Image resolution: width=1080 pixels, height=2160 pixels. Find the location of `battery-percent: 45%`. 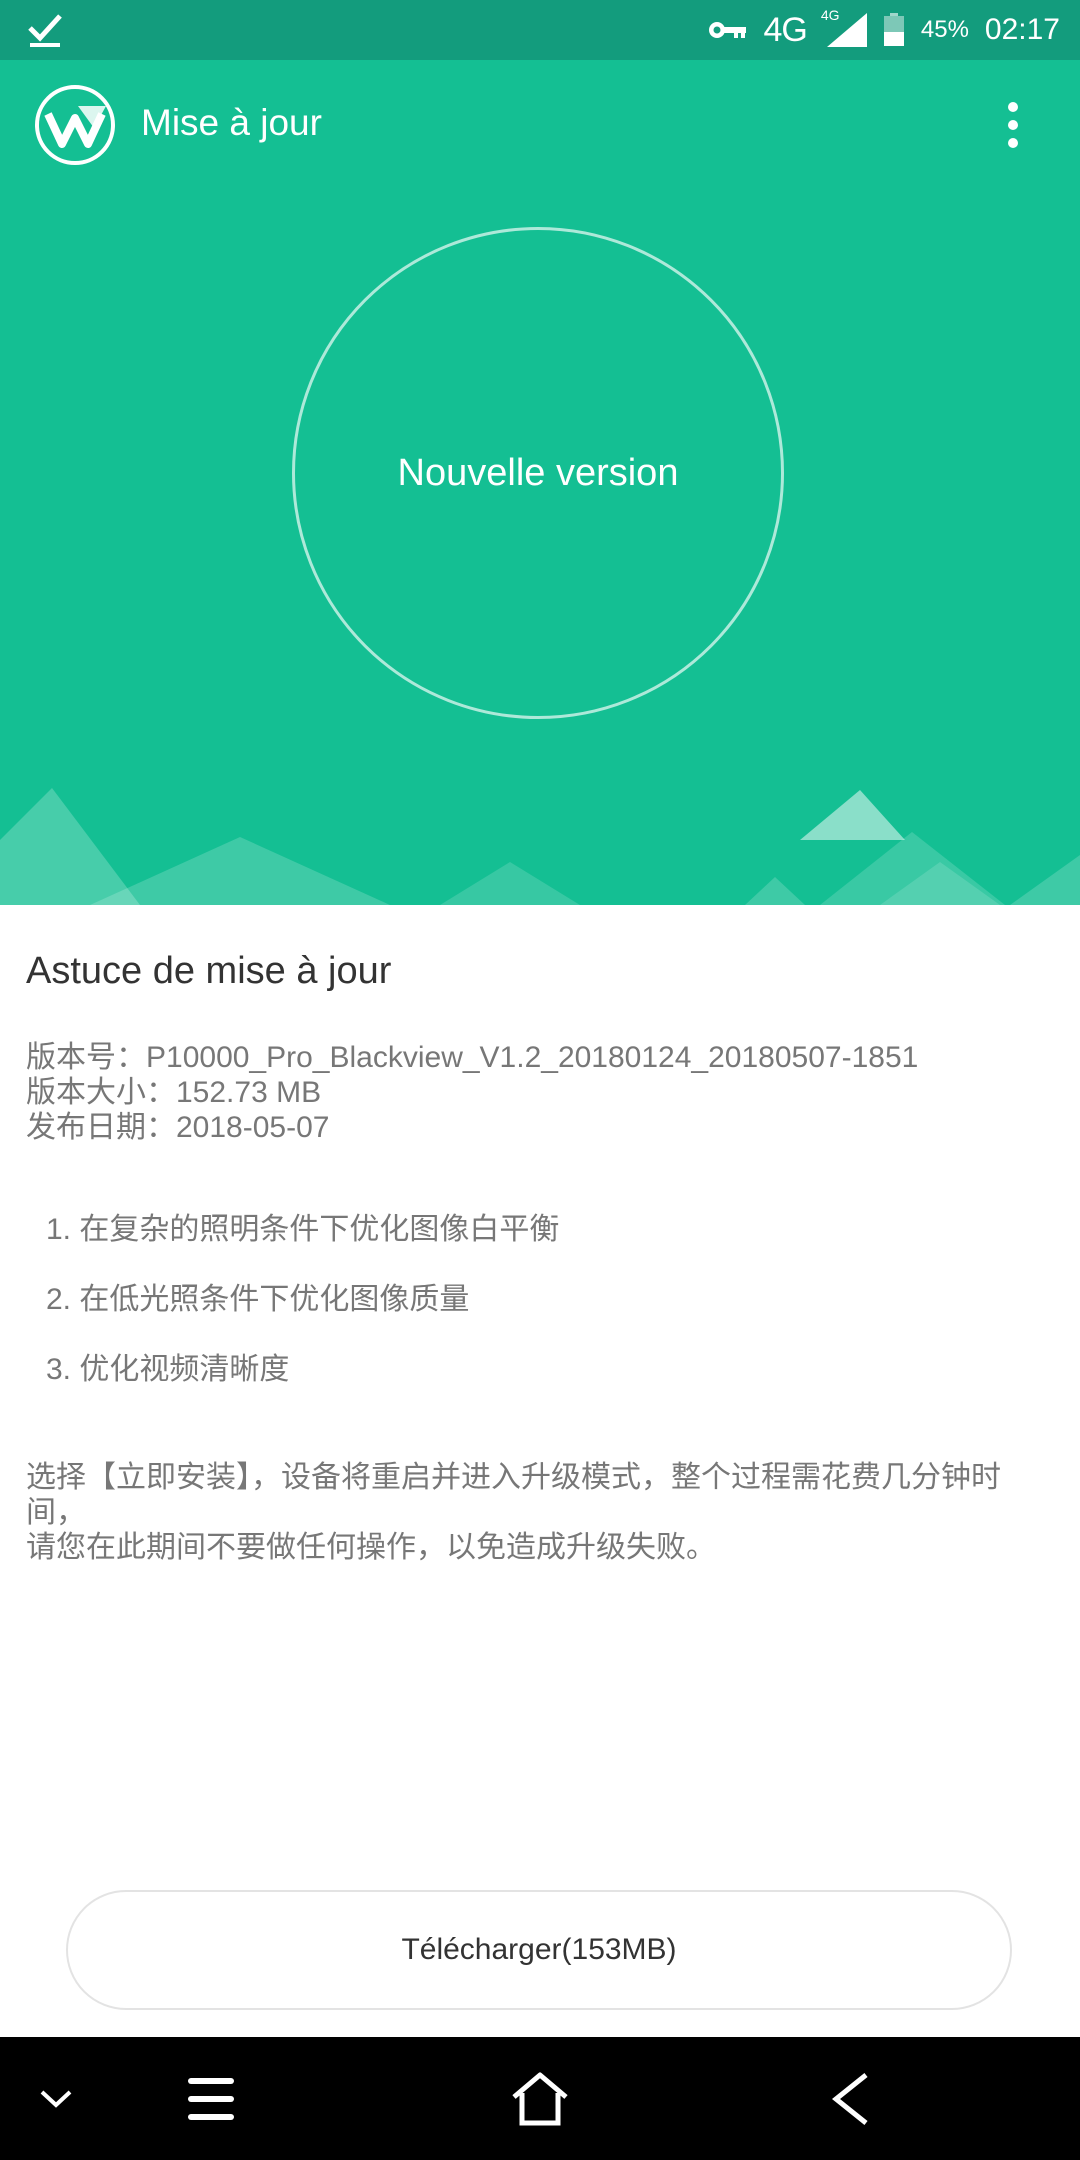

battery-percent: 45% is located at coordinates (944, 29).